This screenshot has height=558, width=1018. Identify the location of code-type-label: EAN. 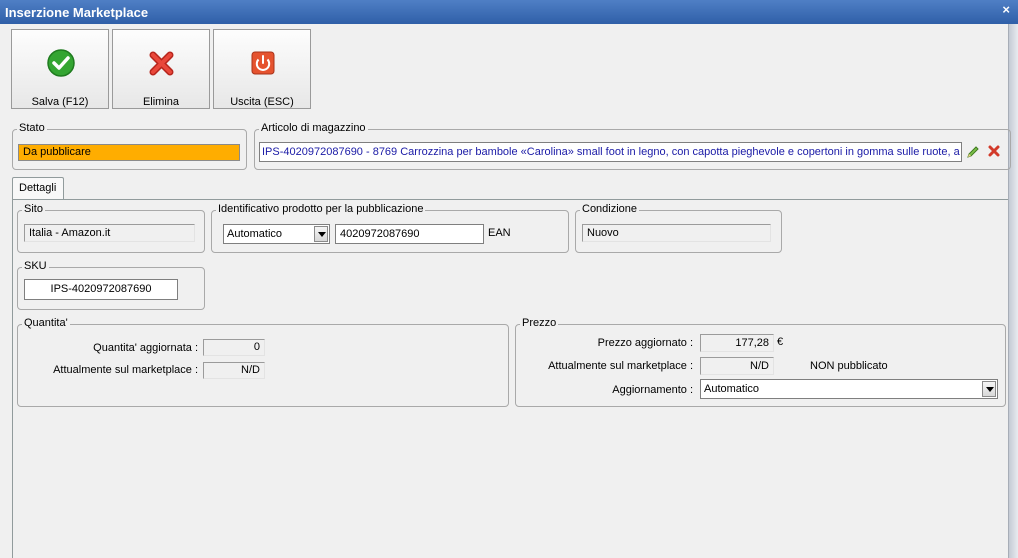
(499, 233).